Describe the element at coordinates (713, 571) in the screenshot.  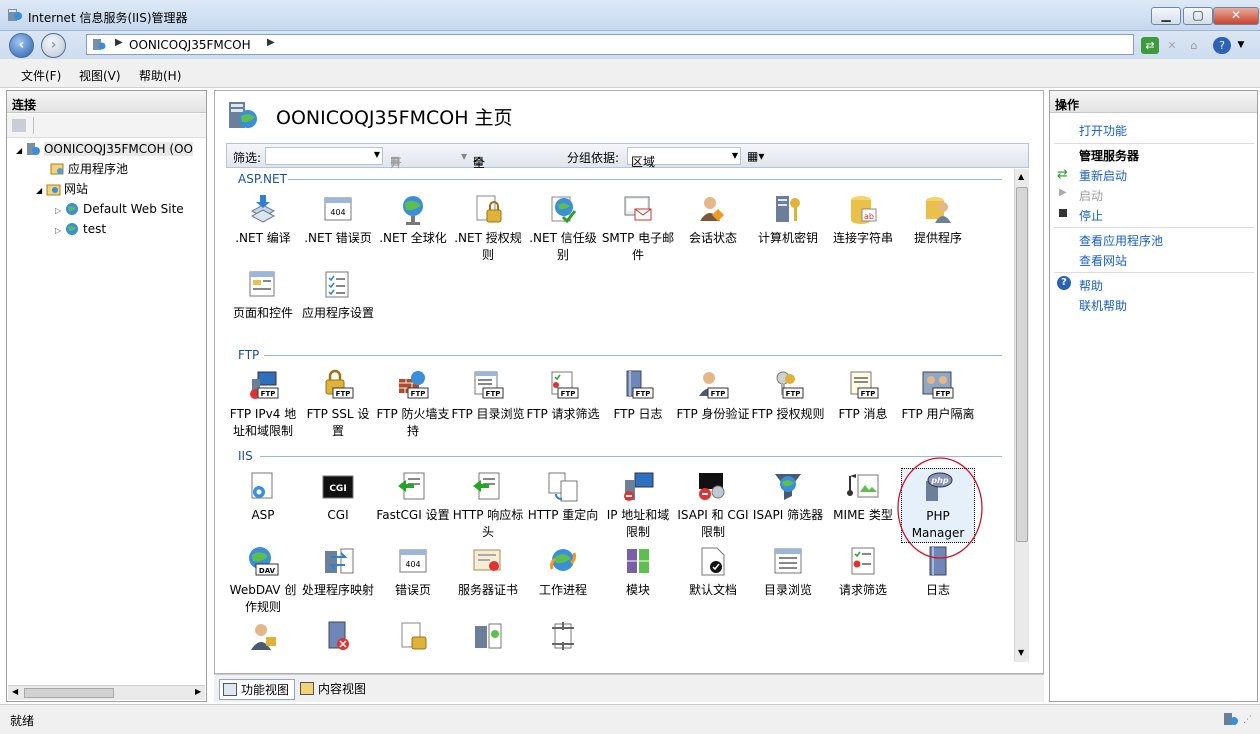
I see `feature-default-document: 默认文档` at that location.